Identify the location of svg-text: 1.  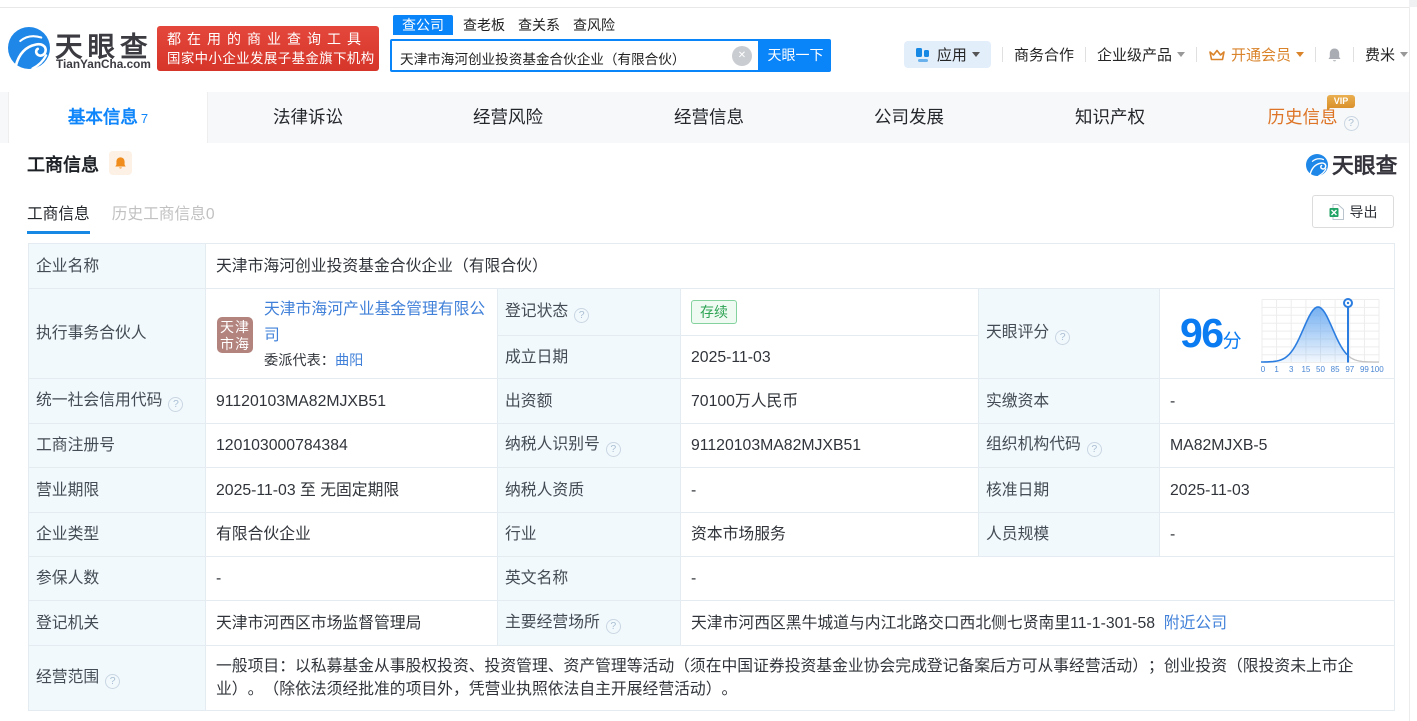
(1276, 369).